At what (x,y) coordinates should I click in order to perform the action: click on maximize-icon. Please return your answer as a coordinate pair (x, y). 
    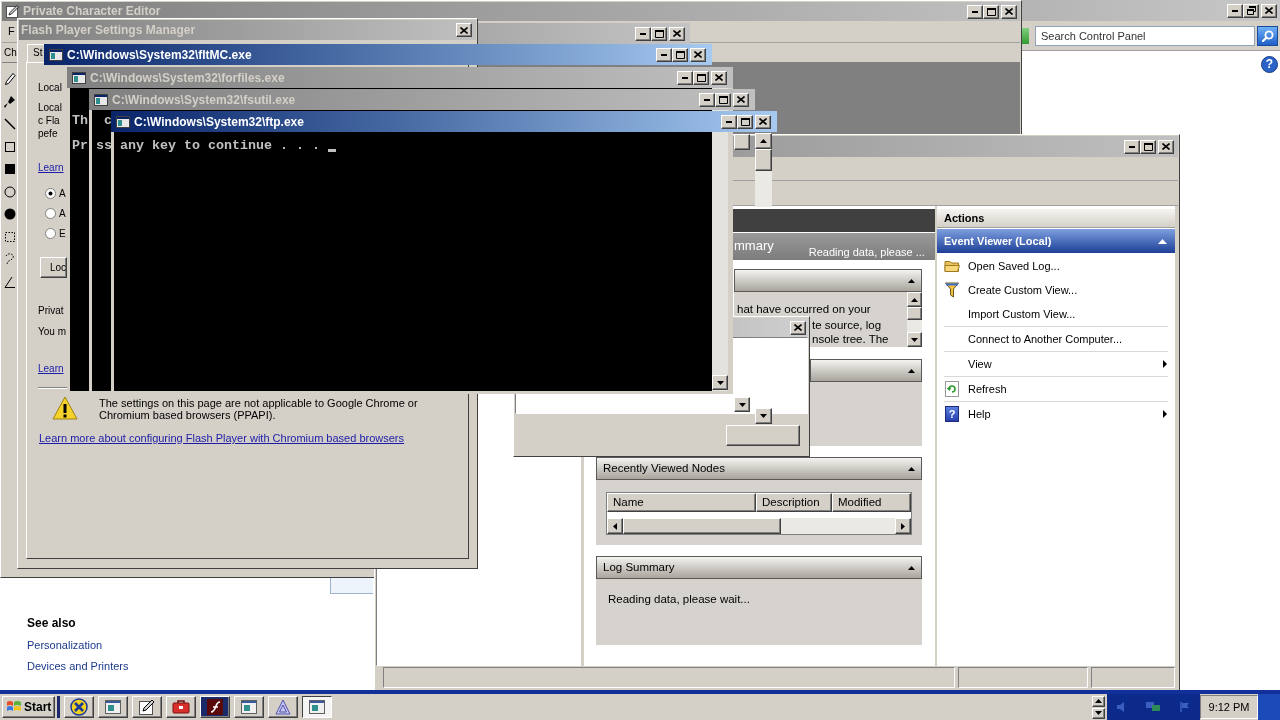
    Looking at the image, I should click on (659, 33).